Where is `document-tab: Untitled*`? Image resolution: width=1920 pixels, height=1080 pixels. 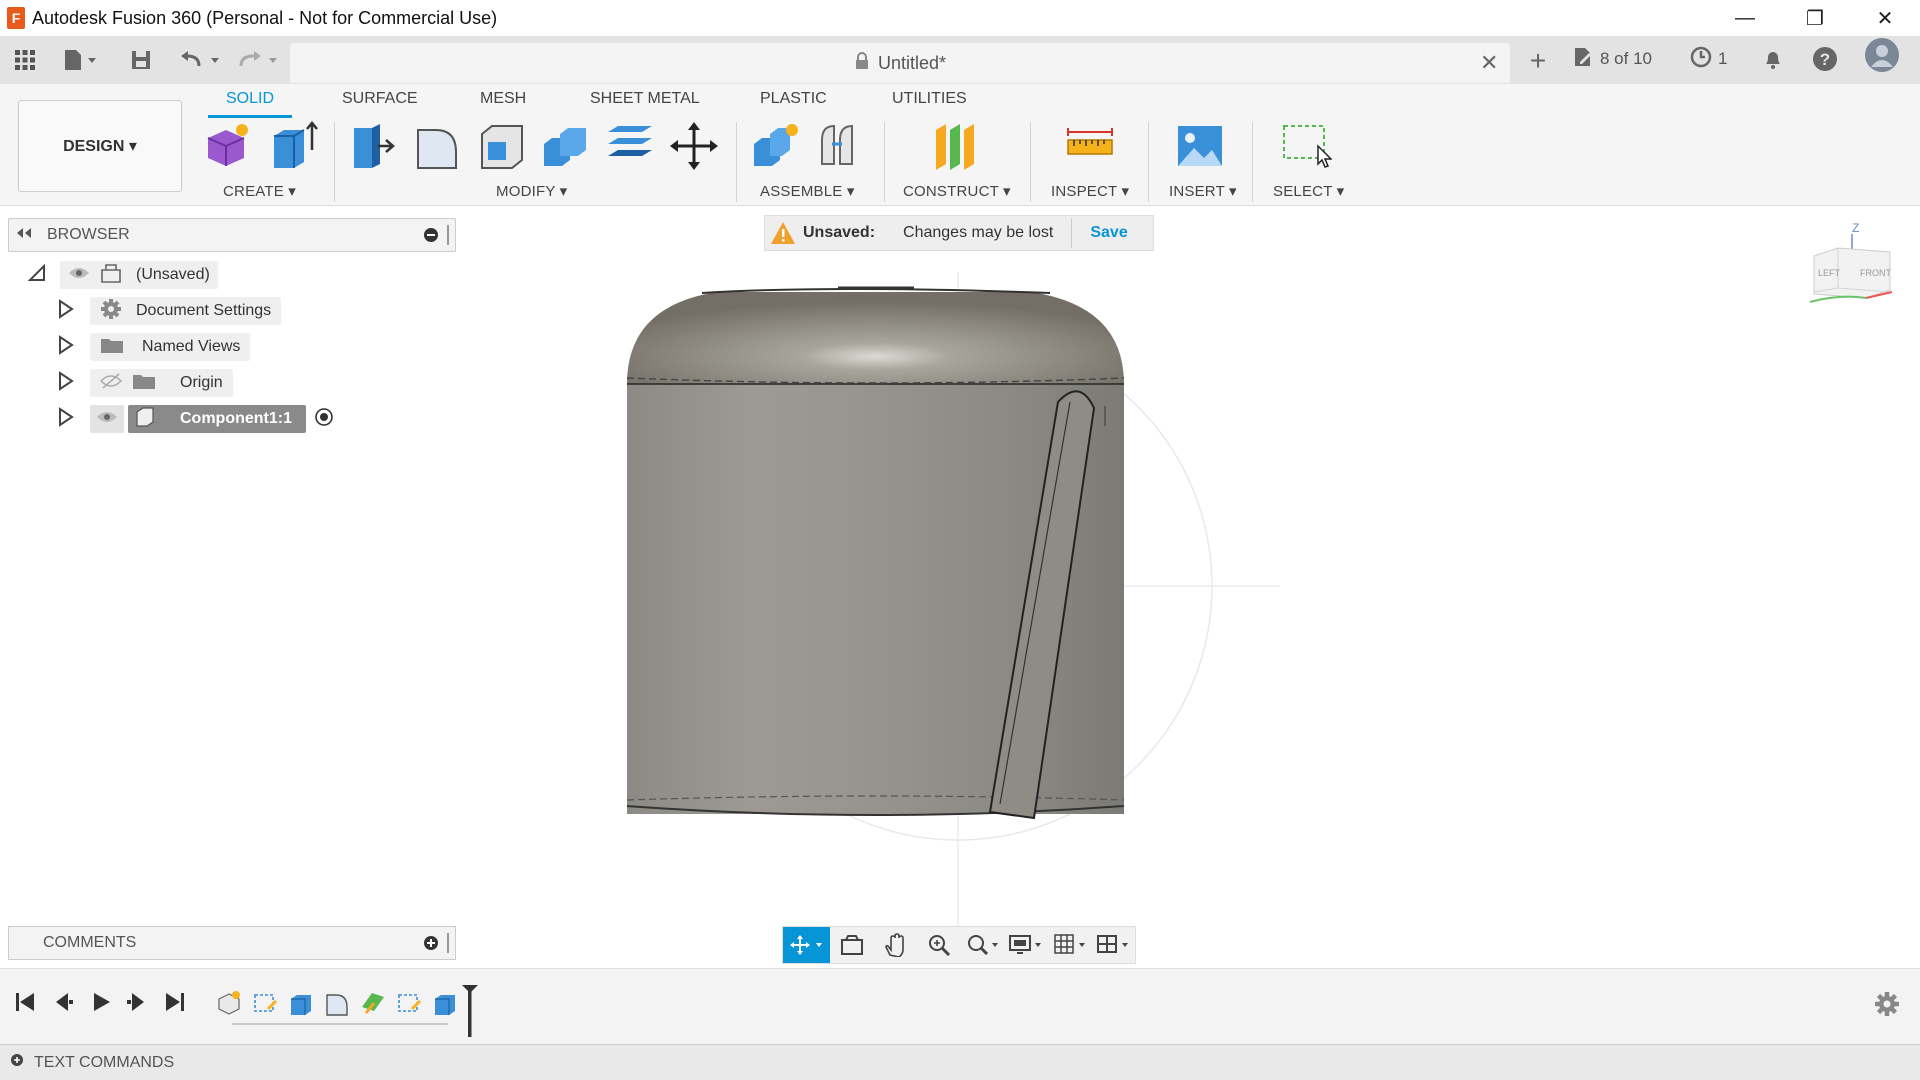
document-tab: Untitled* is located at coordinates (900, 63).